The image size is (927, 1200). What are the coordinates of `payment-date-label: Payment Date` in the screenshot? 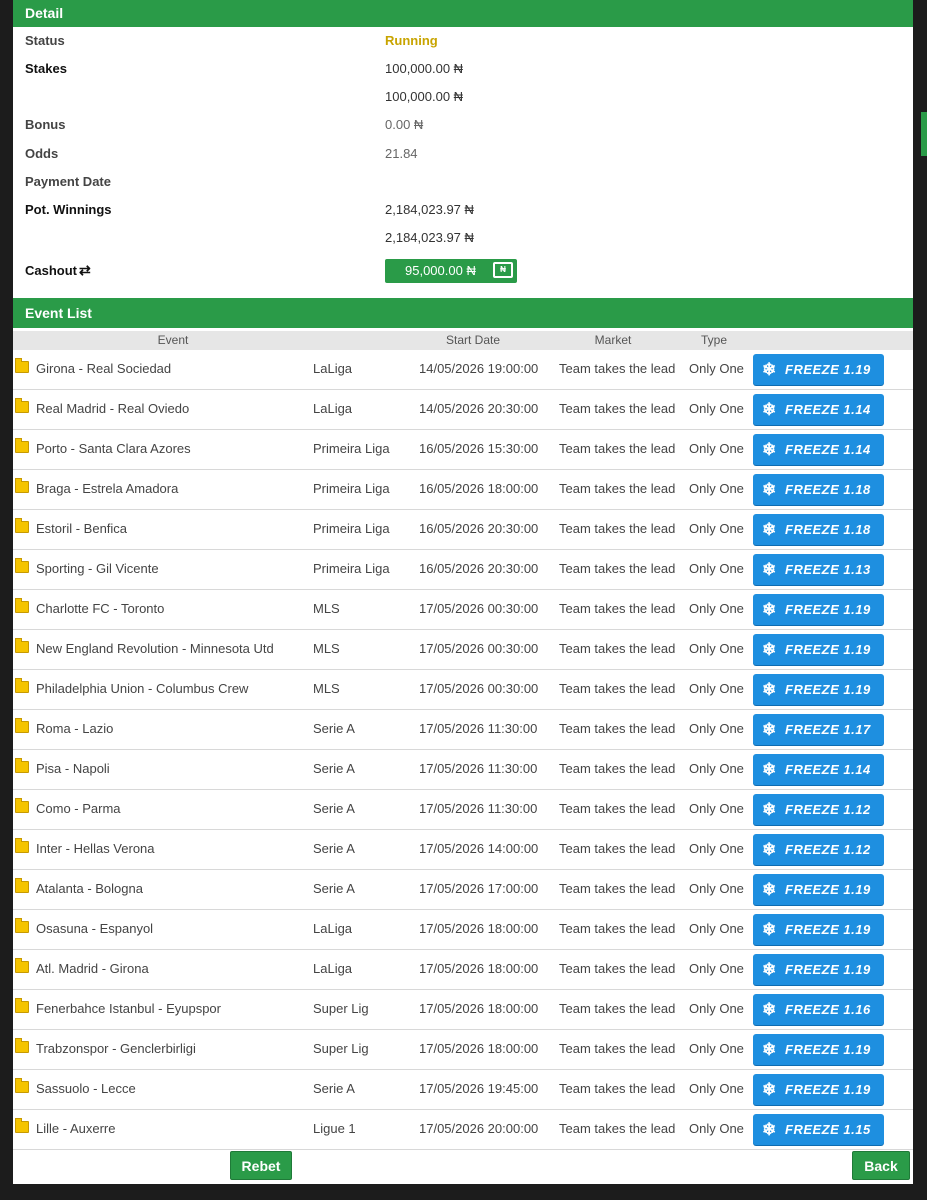 It's located at (68, 181).